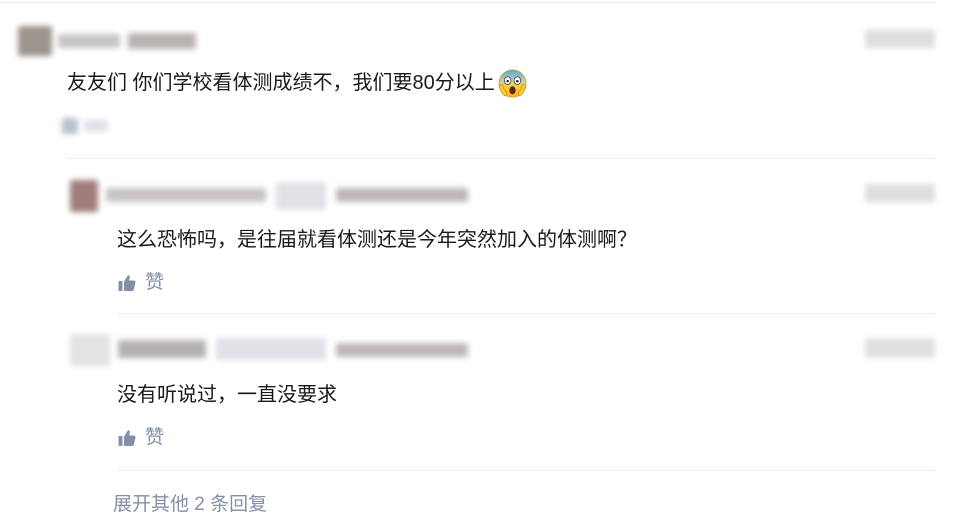 Image resolution: width=955 pixels, height=518 pixels. Describe the element at coordinates (301, 196) in the screenshot. I see `reply-1-badge-blurred` at that location.